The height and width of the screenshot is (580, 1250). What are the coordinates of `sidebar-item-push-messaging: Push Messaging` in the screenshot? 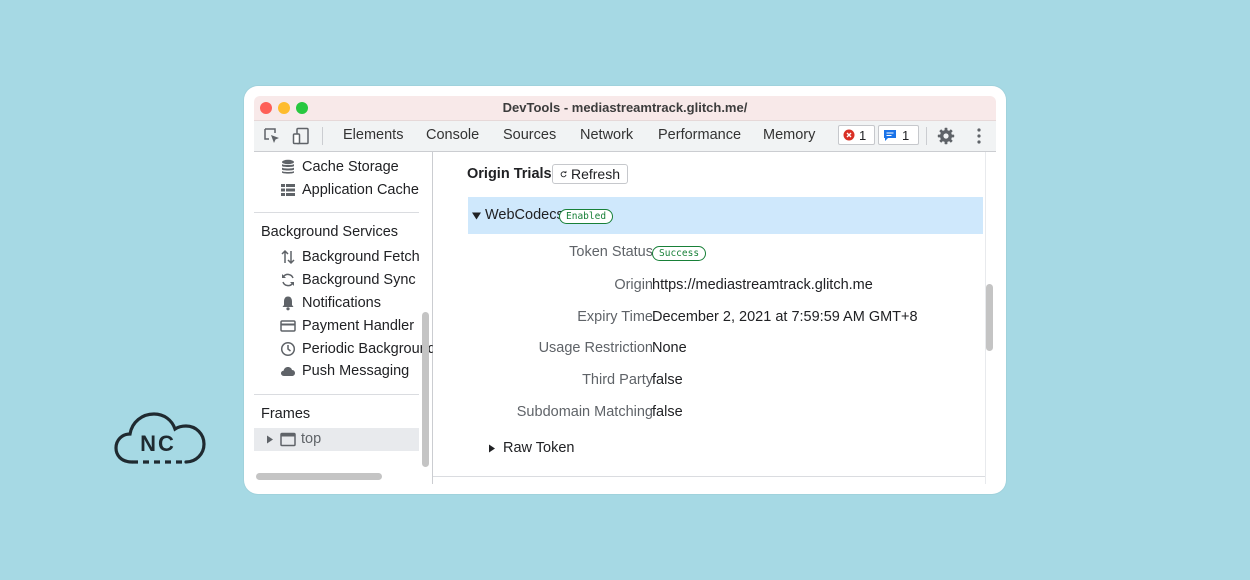 It's located at (344, 371).